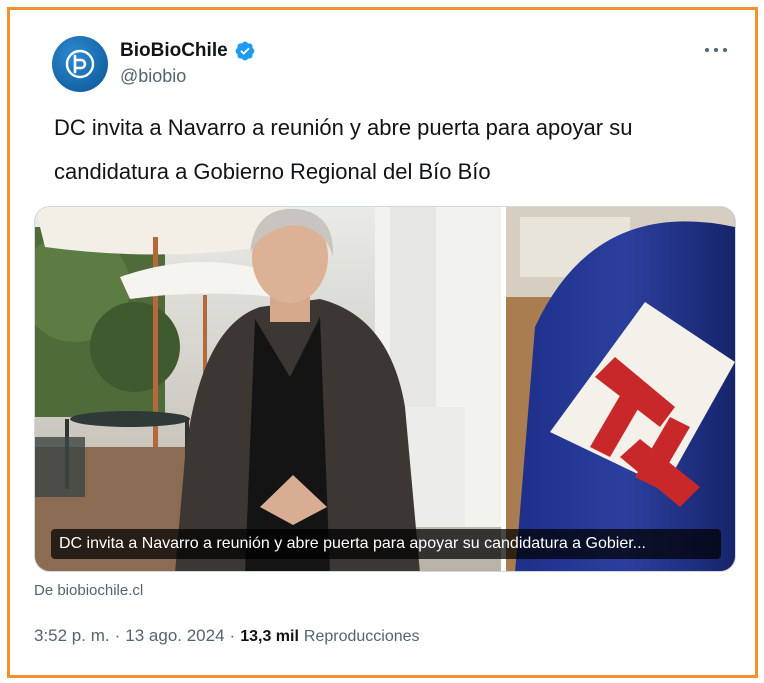 The width and height of the screenshot is (764, 683). I want to click on tweet-date: 13 ago. 2024, so click(174, 636).